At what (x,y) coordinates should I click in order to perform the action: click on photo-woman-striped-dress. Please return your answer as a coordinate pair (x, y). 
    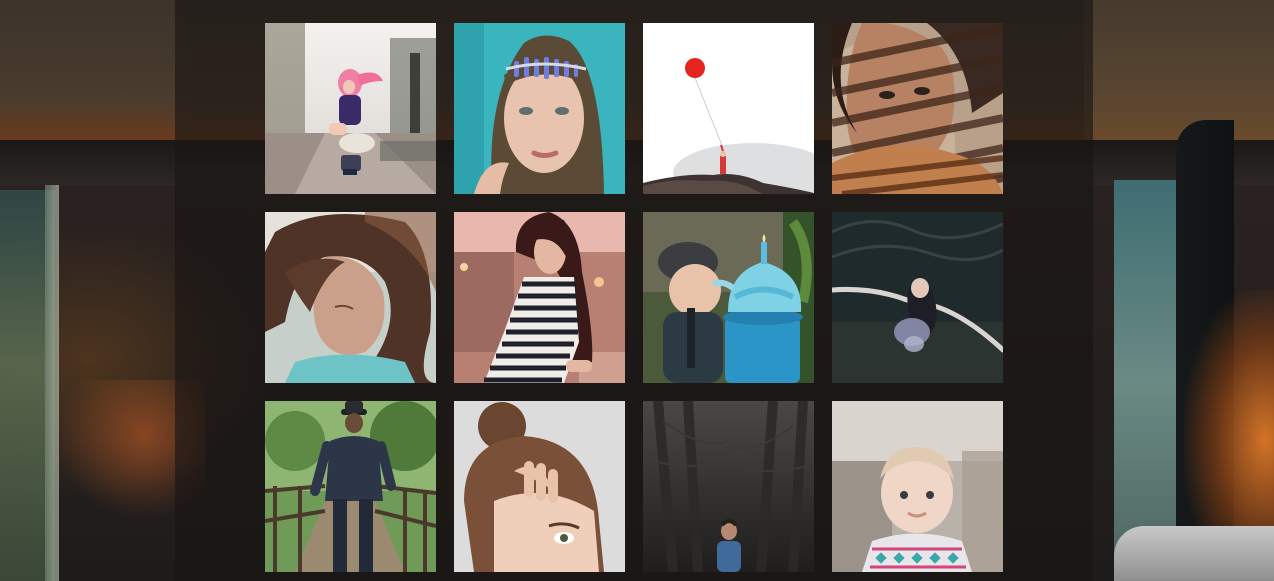
    Looking at the image, I should click on (539, 297).